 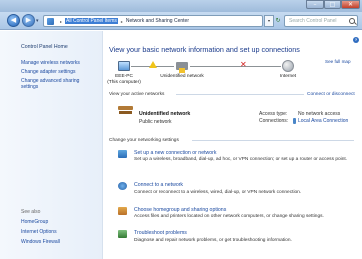 I want to click on active-networks-heading: View your active networks, so click(x=137, y=94).